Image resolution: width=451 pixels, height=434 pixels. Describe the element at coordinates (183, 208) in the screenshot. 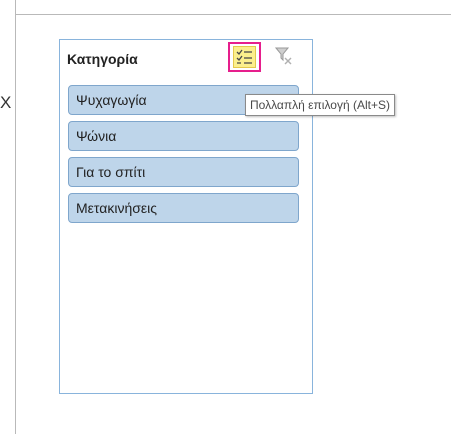

I see `slicer-item: Μετακινήσεις` at that location.